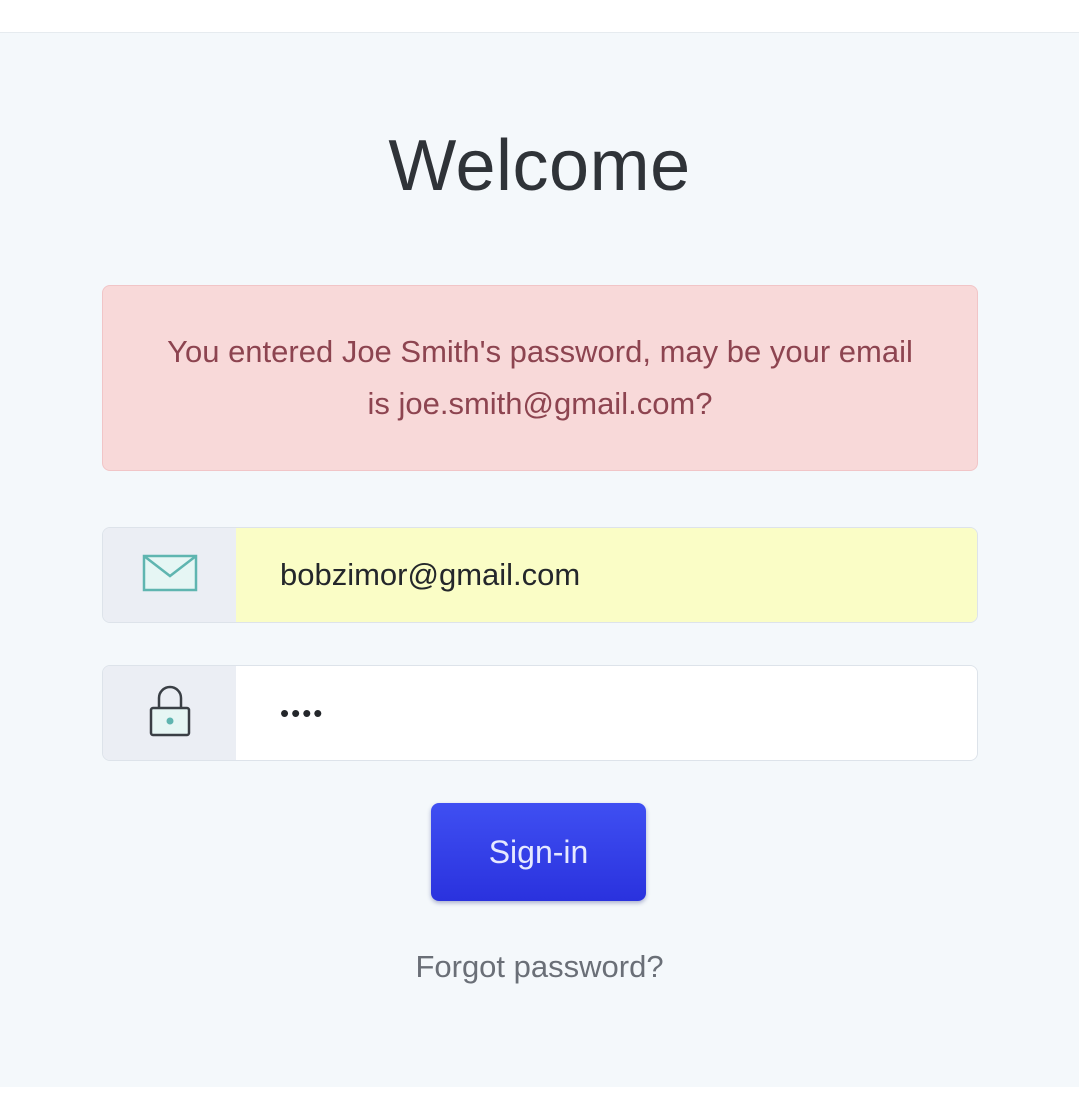 The height and width of the screenshot is (1100, 1079). I want to click on envelope-icon, so click(170, 575).